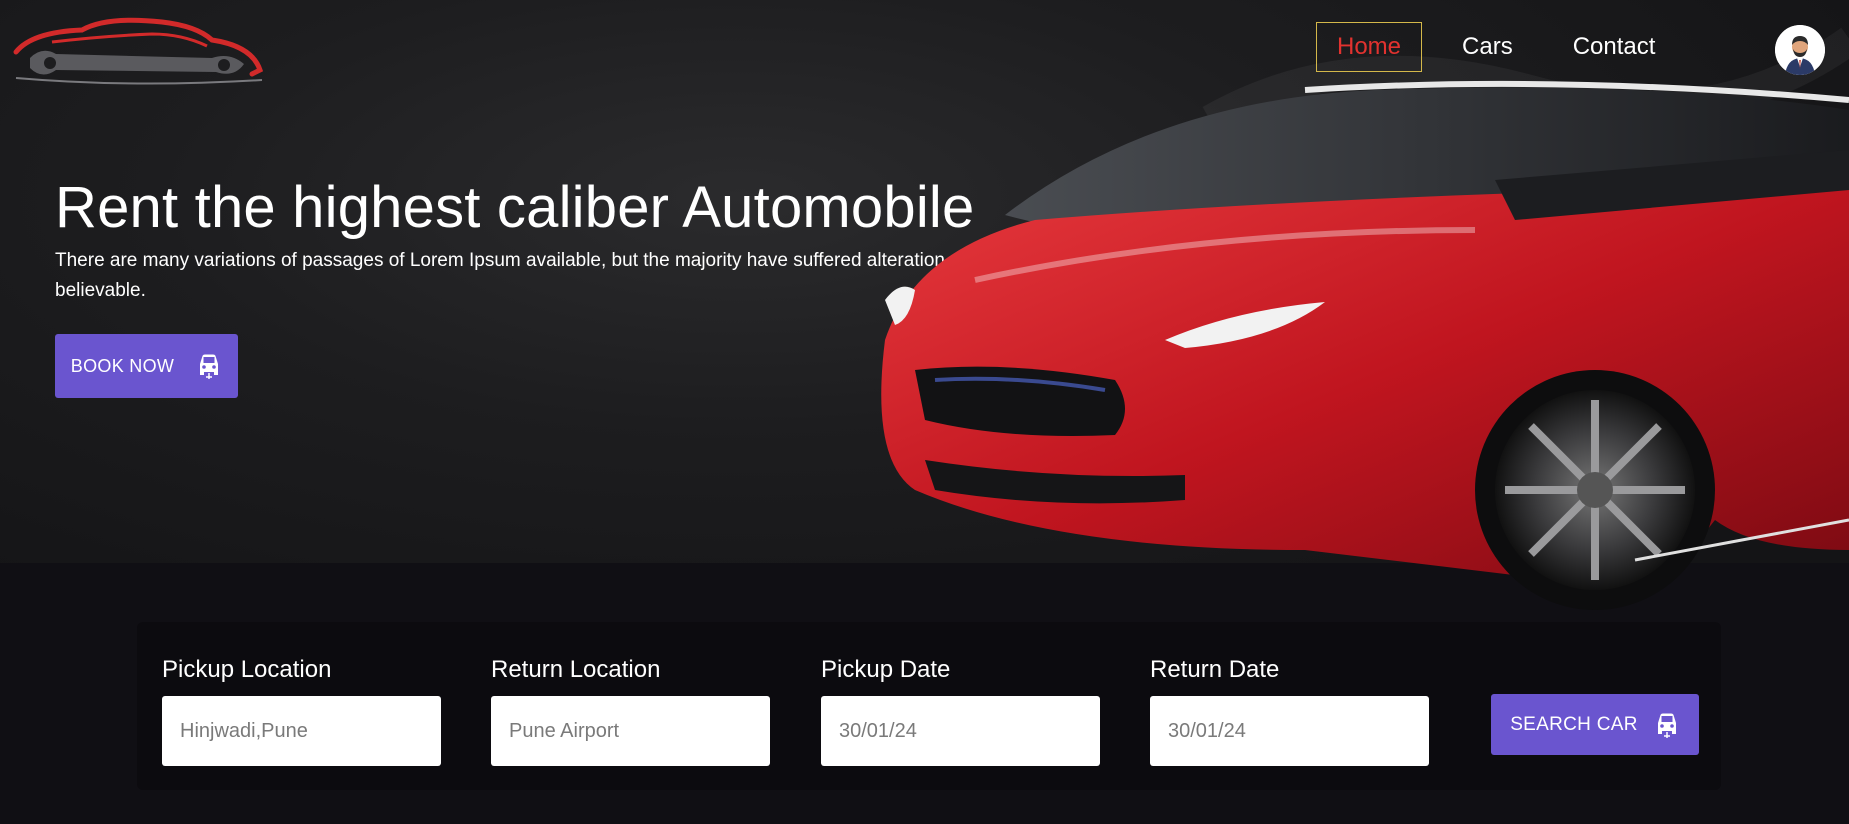 This screenshot has height=824, width=1849. What do you see at coordinates (1487, 47) in the screenshot?
I see `nav-link-cars: Cars` at bounding box center [1487, 47].